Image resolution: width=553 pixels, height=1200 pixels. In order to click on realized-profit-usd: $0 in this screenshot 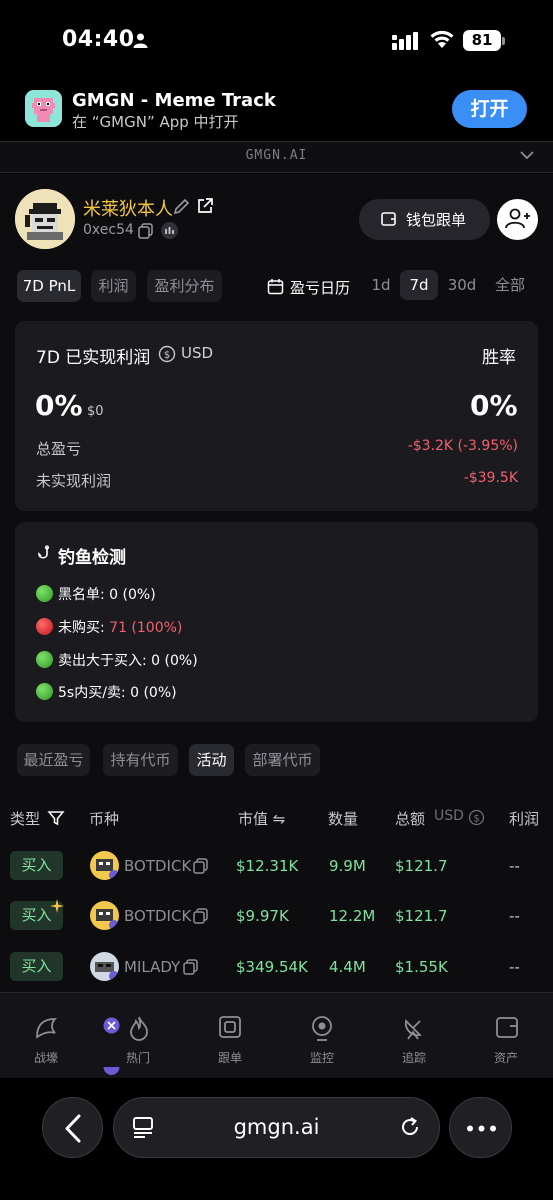, I will do `click(95, 411)`.